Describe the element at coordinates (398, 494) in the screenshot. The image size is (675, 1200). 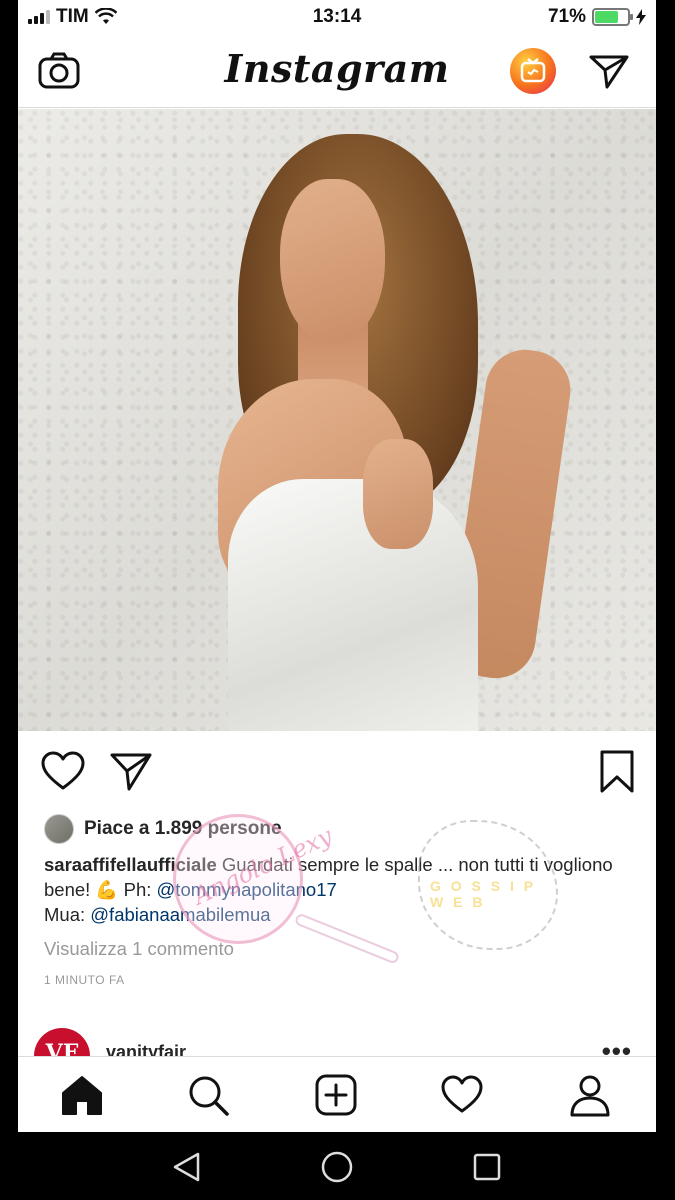
I see `photo-hand` at that location.